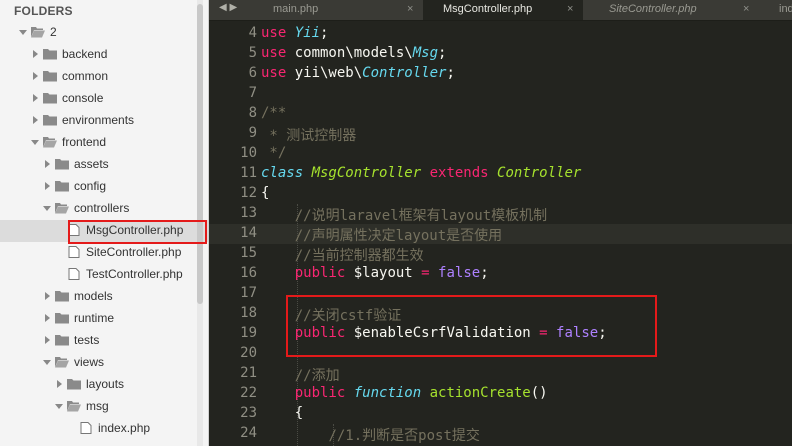 The image size is (792, 446). What do you see at coordinates (124, 428) in the screenshot?
I see `tree-item-label: index.php` at bounding box center [124, 428].